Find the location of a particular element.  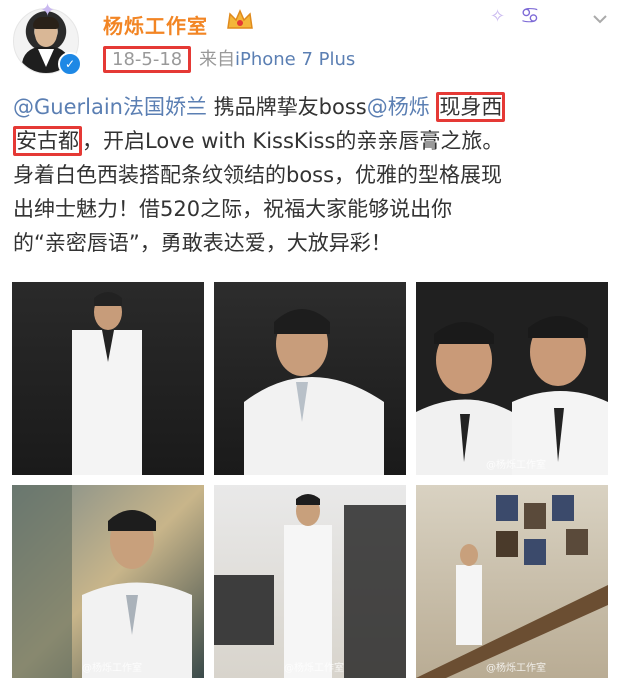

source-prefix: 来自 is located at coordinates (217, 59).